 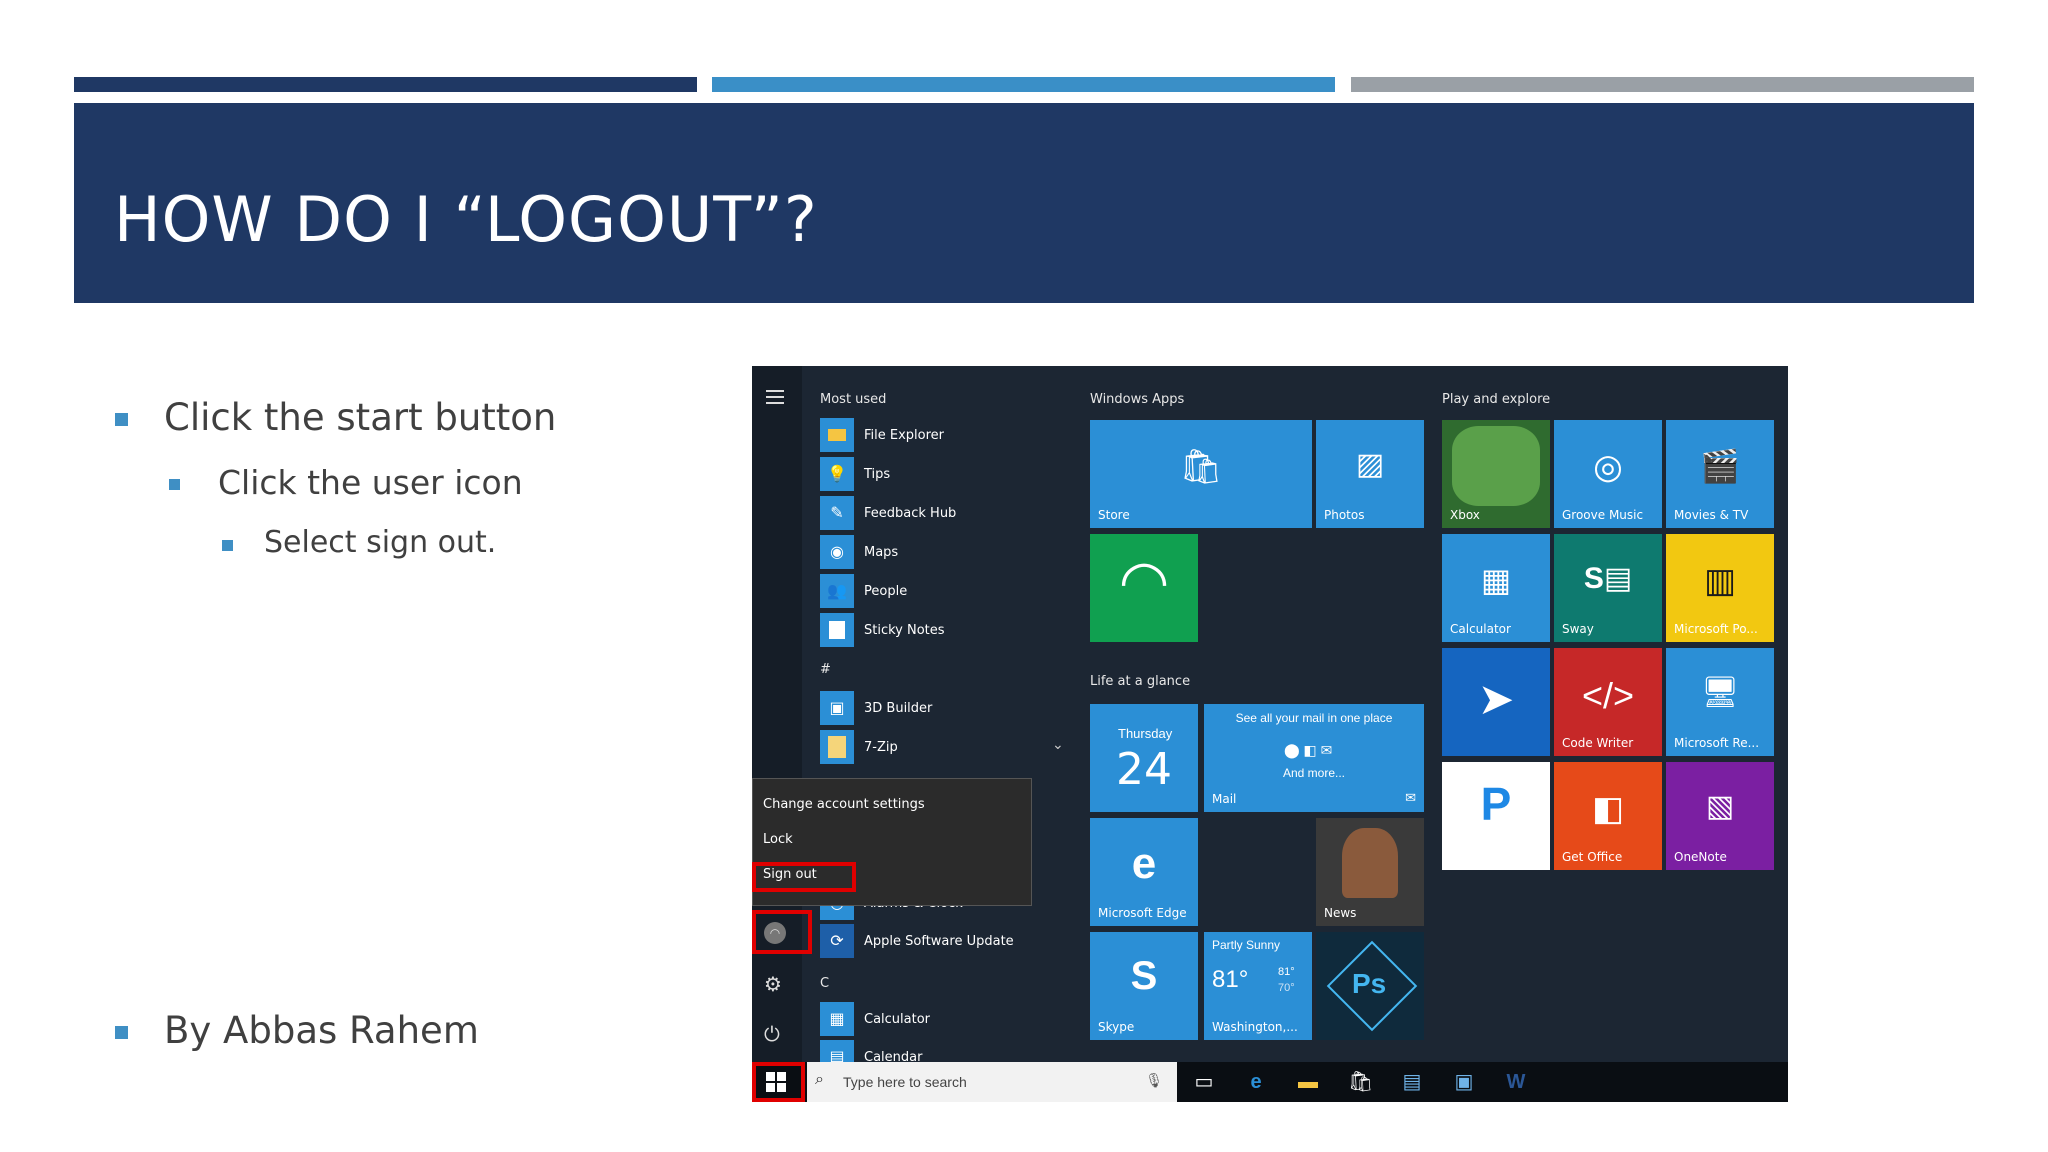 I want to click on mail-envelope-icon: ✉, so click(x=1410, y=797).